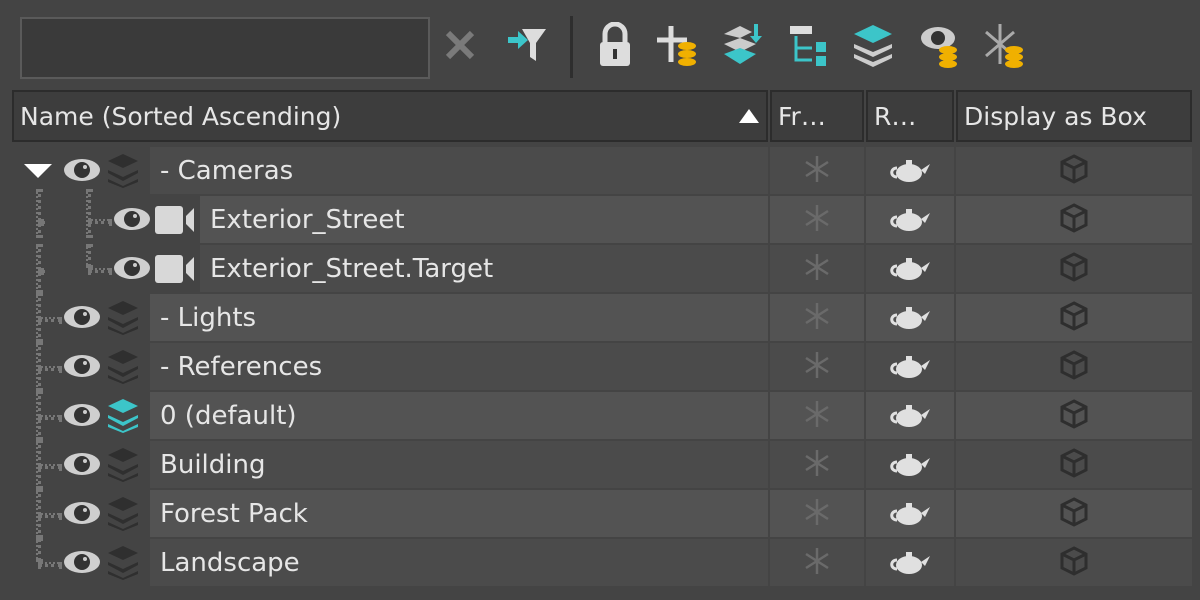 The width and height of the screenshot is (1200, 600). Describe the element at coordinates (459, 317) in the screenshot. I see `row-name: - Lights` at that location.